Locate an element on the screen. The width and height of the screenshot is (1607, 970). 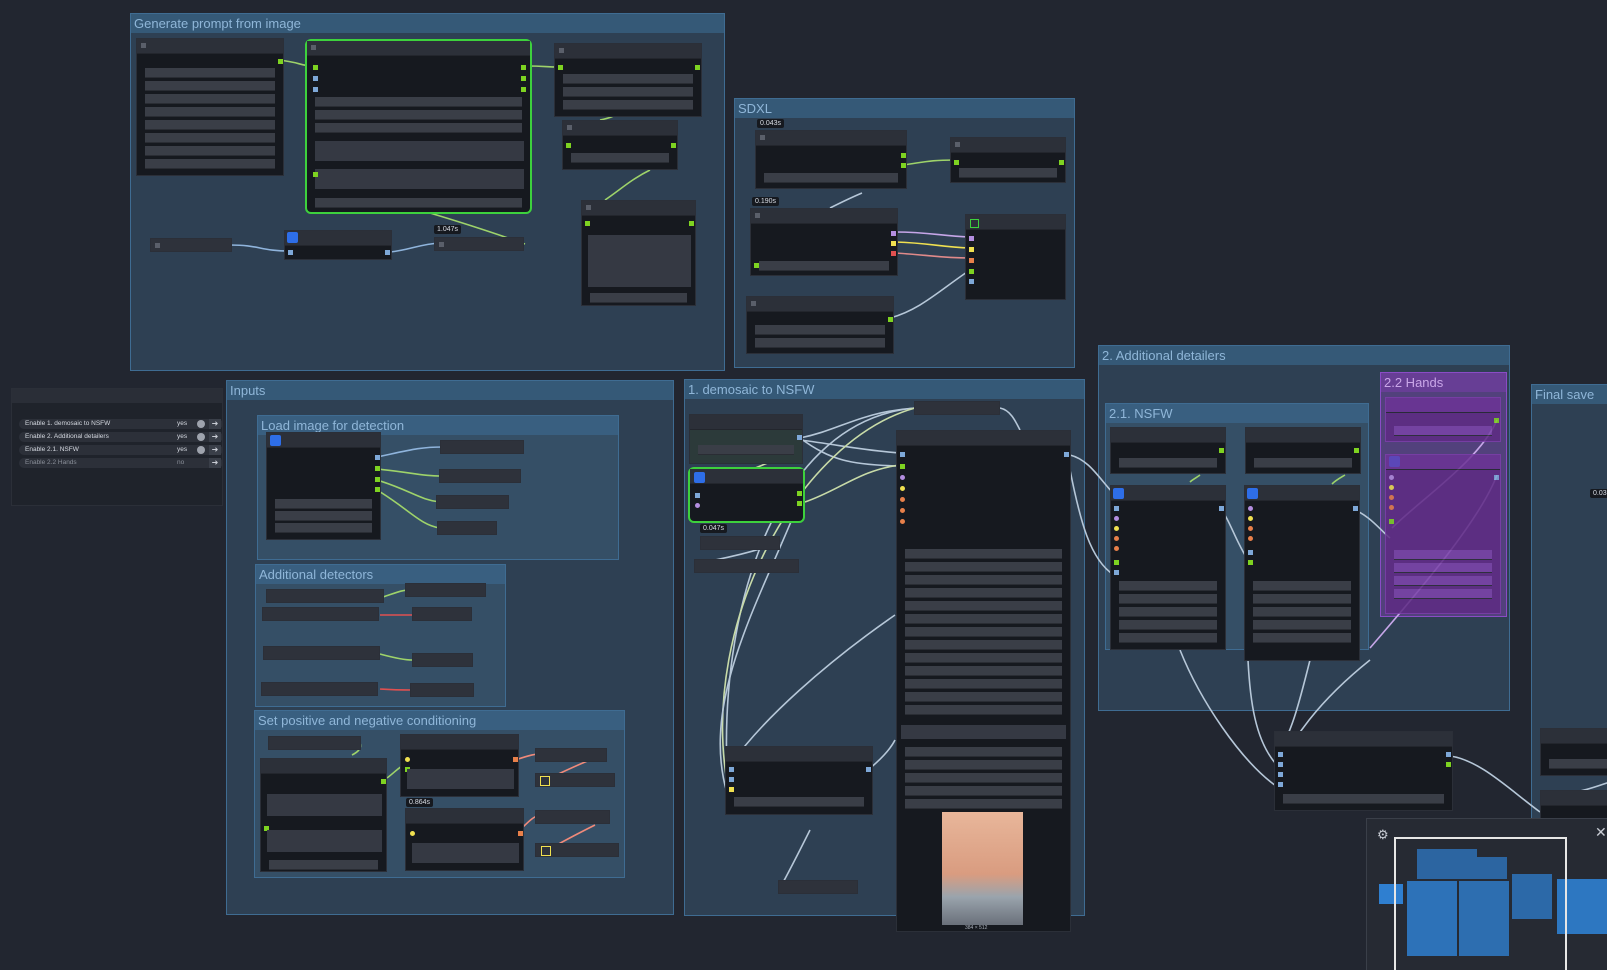
conditioning-node is located at coordinates (323, 815).